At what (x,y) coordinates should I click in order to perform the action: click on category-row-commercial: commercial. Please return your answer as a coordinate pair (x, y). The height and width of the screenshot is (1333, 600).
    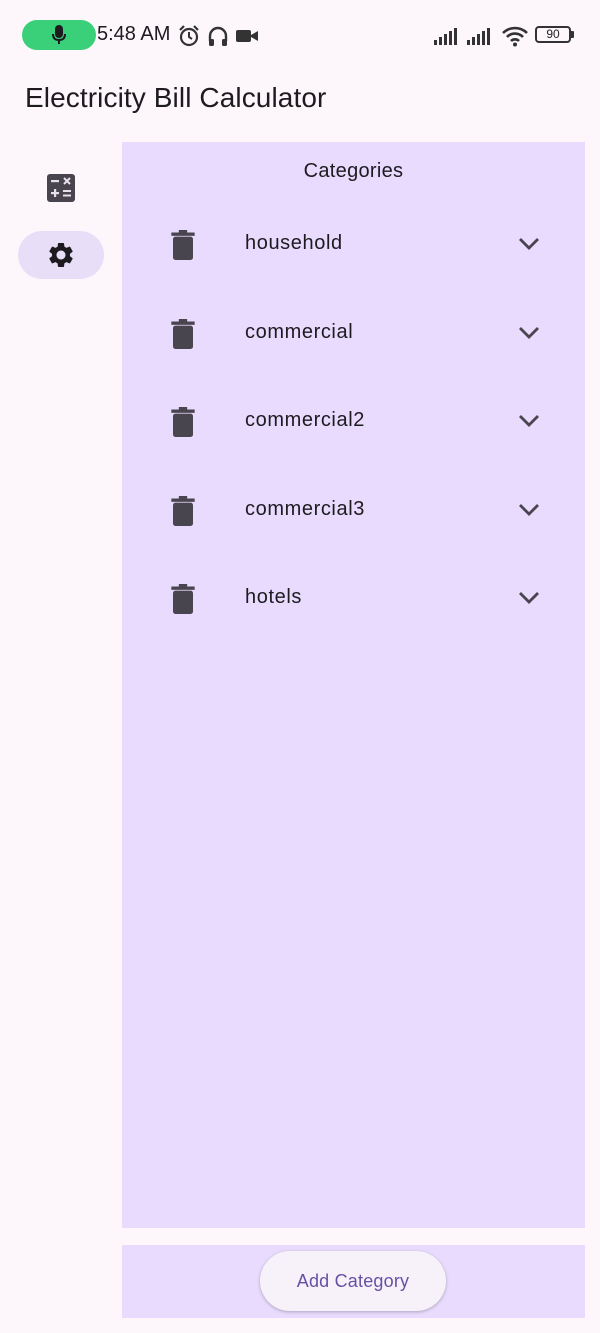
    Looking at the image, I should click on (353, 333).